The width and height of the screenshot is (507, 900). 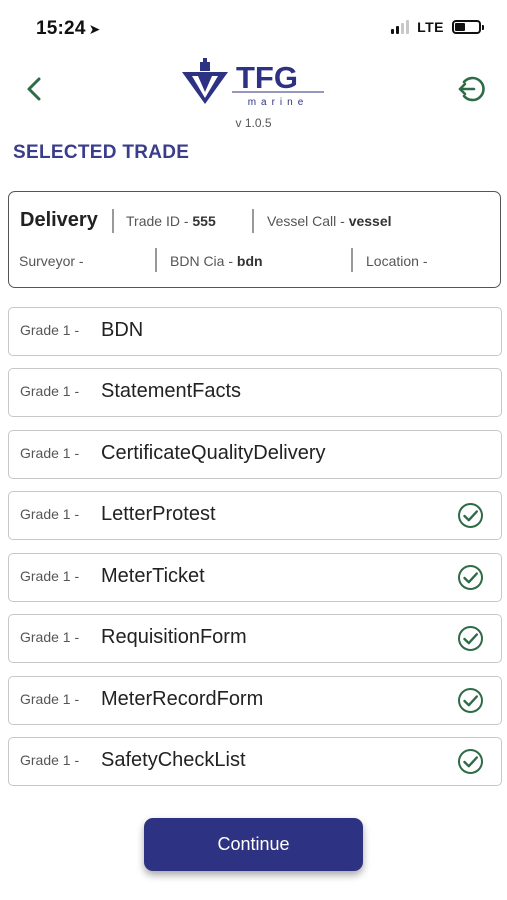 I want to click on document-name: SafetyCheckList, so click(x=173, y=760).